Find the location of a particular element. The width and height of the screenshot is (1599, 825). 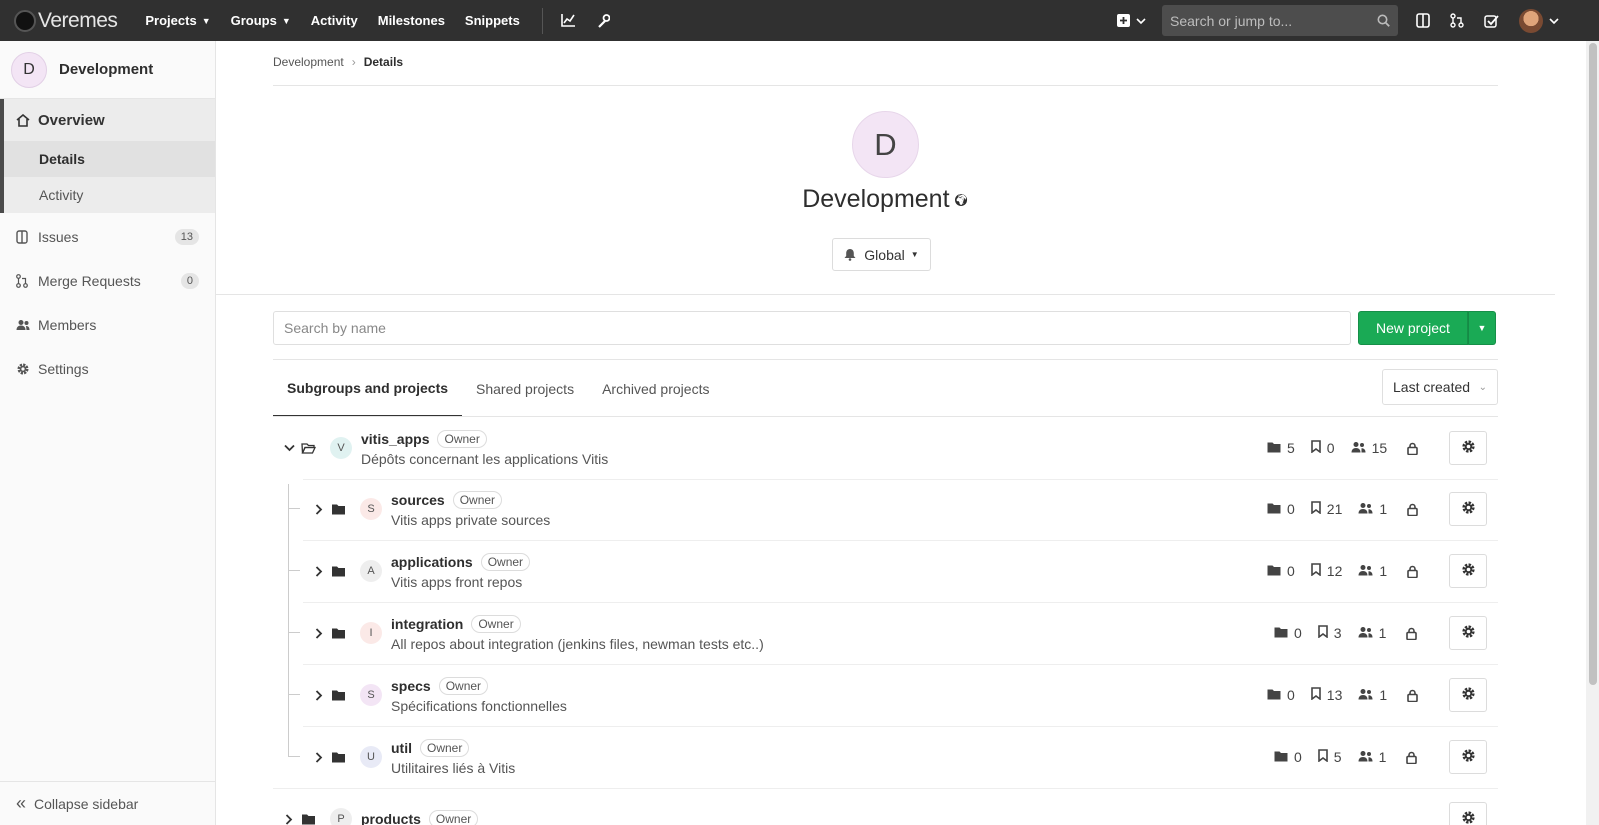

group-name-link: specs is located at coordinates (411, 686).